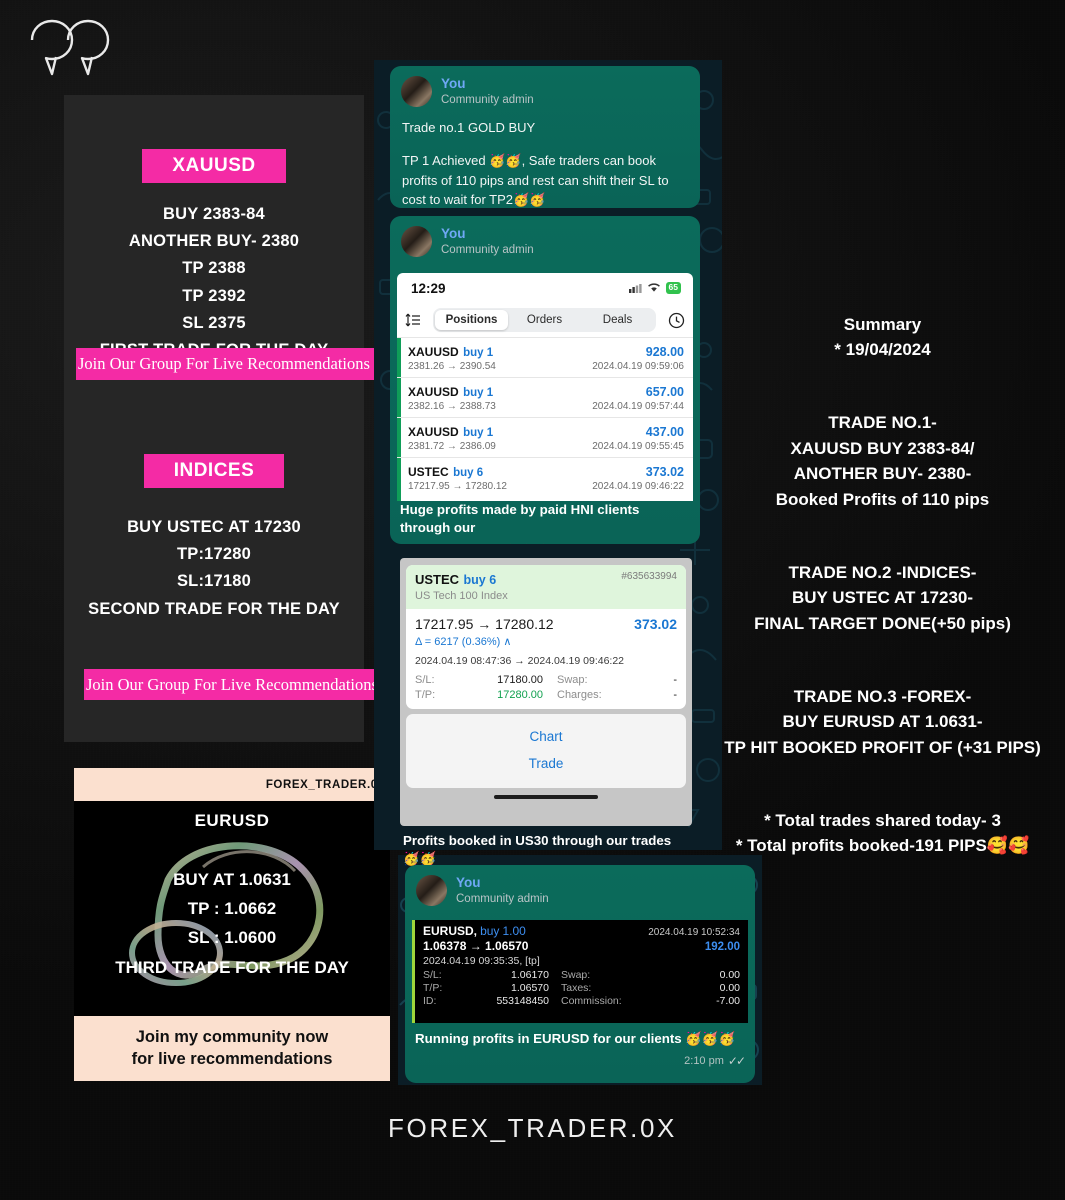 This screenshot has width=1065, height=1200. What do you see at coordinates (530, 988) in the screenshot?
I see `eurusd-tp-value: 1.06570` at bounding box center [530, 988].